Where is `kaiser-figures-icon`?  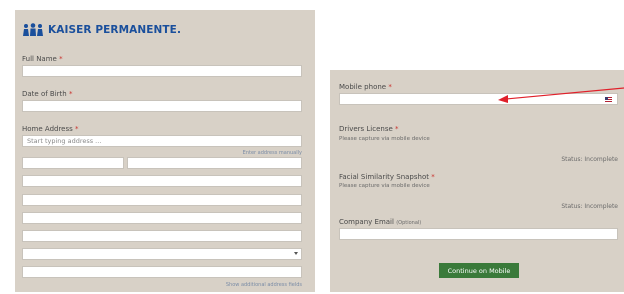
kaiser-figures-icon is located at coordinates (33, 29).